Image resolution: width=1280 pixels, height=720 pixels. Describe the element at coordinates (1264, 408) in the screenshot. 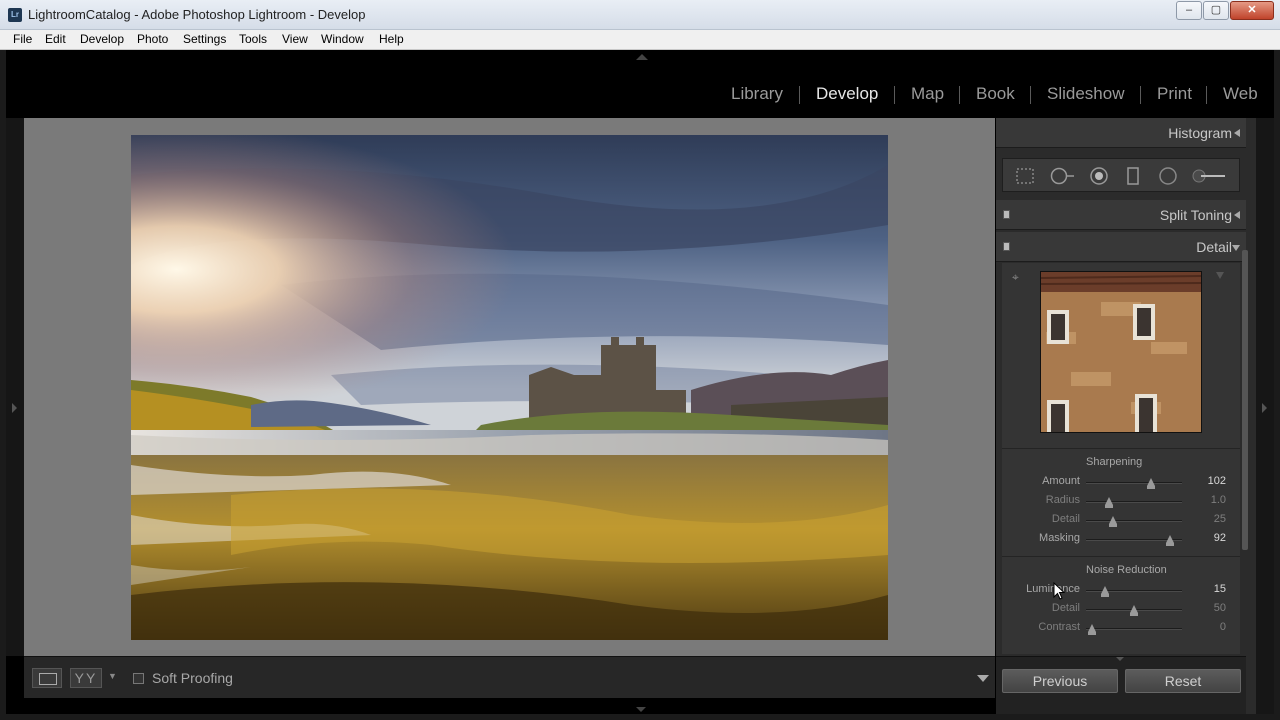

I see `right-panel-toggle-icon` at that location.